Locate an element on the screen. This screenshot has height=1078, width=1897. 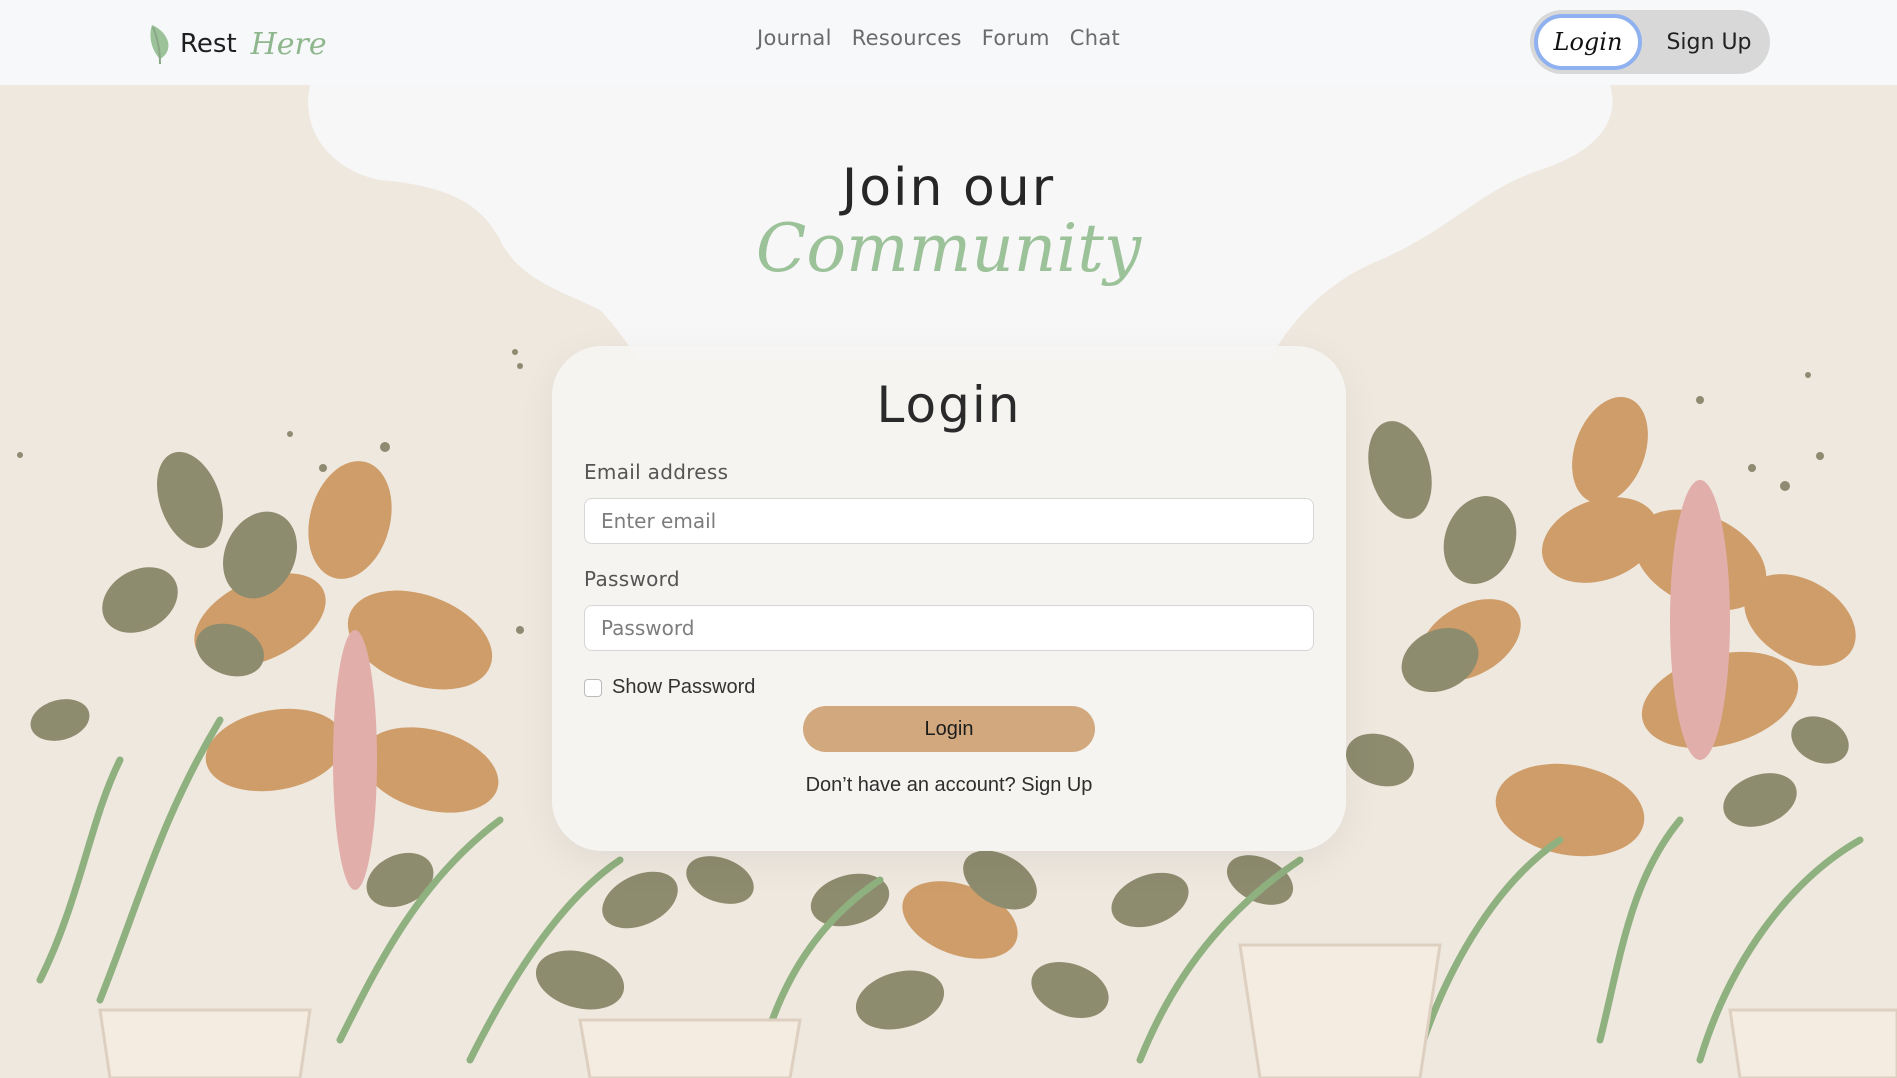
hero-heading: Join our is located at coordinates (948, 188).